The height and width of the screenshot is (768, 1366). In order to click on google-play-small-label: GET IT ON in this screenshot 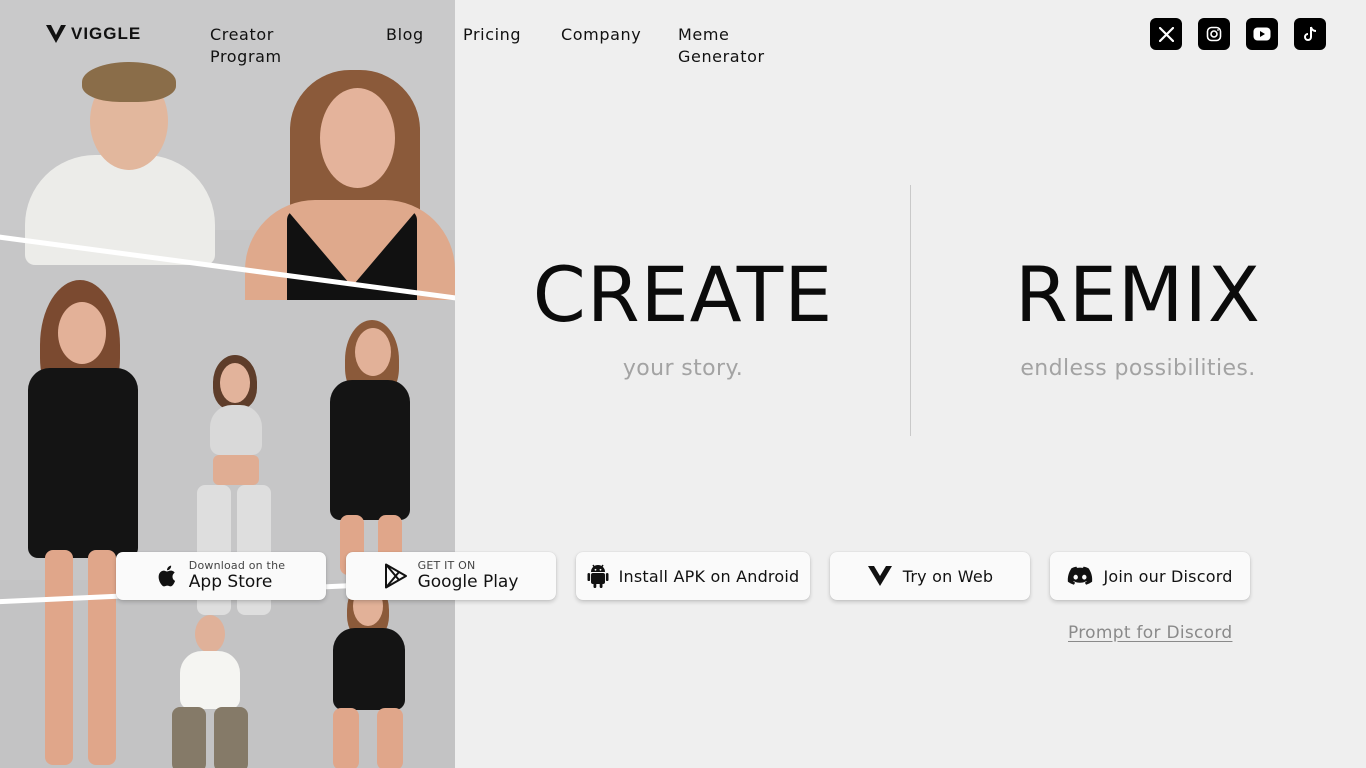, I will do `click(446, 565)`.